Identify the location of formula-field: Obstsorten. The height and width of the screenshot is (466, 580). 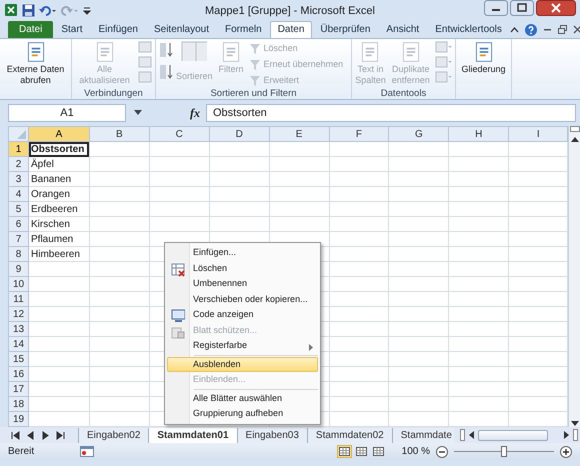
(391, 113).